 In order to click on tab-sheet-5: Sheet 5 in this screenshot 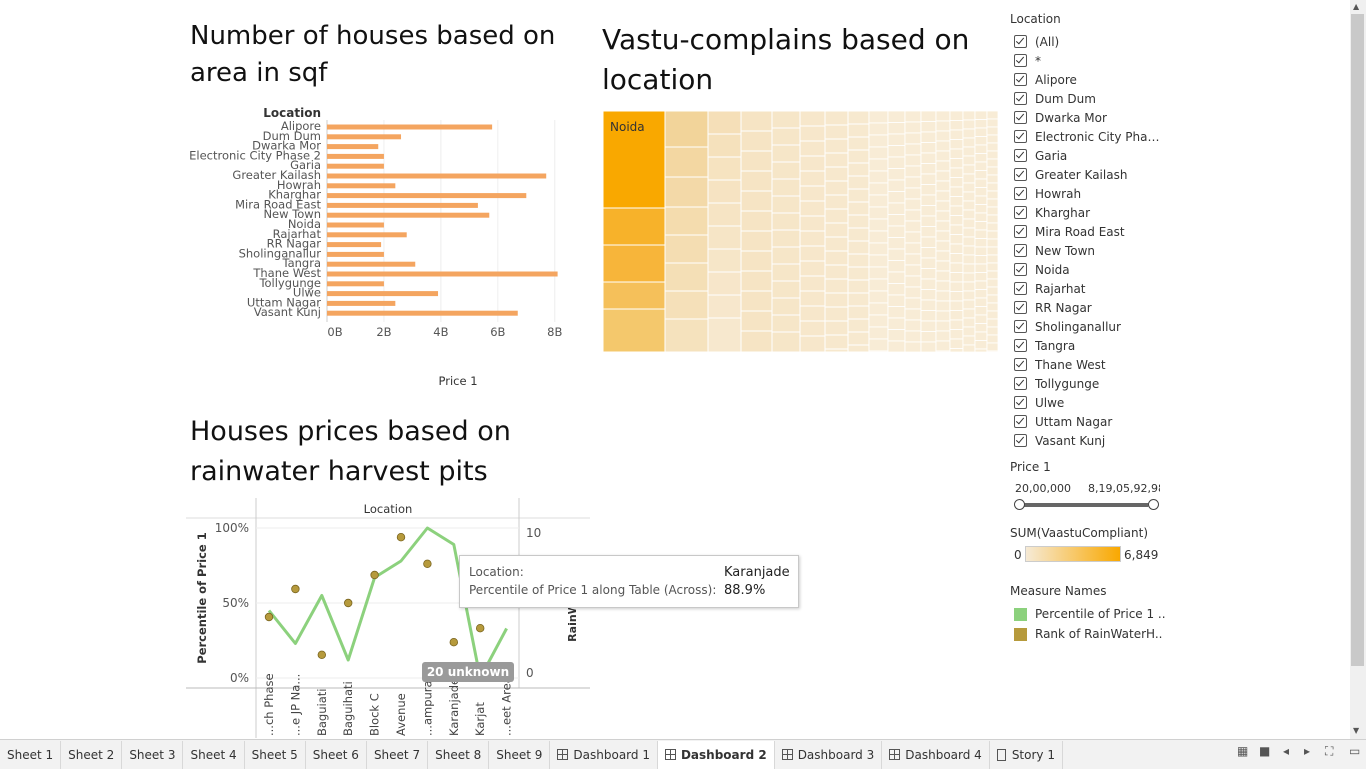, I will do `click(275, 754)`.